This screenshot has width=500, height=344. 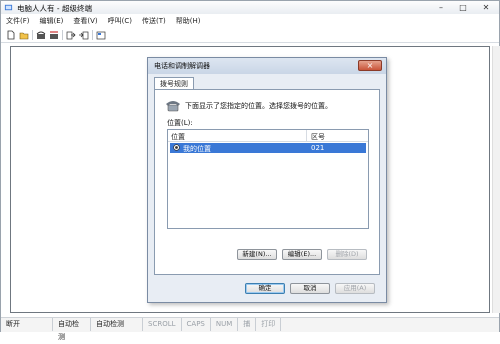 What do you see at coordinates (52, 21) in the screenshot?
I see `menu-edit: 编辑(E)` at bounding box center [52, 21].